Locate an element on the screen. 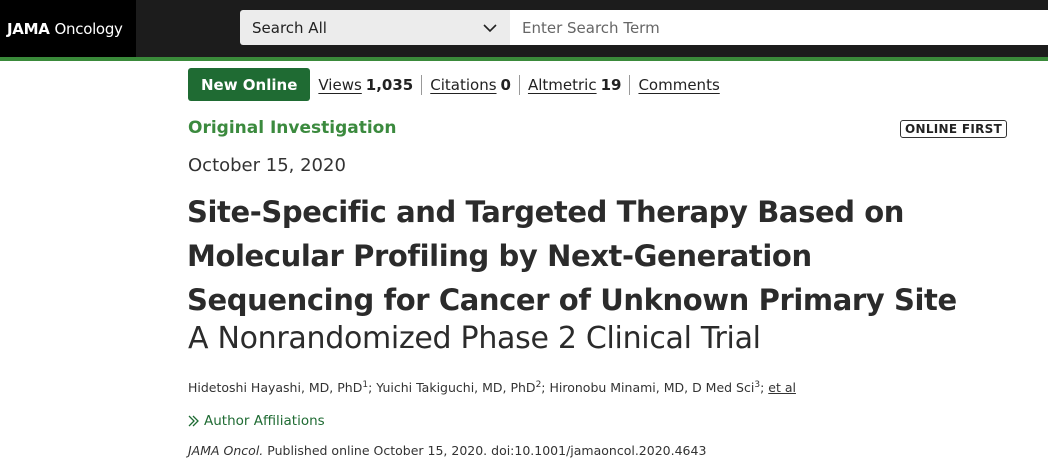 Image resolution: width=1048 pixels, height=475 pixels. header-accent-rule is located at coordinates (524, 59).